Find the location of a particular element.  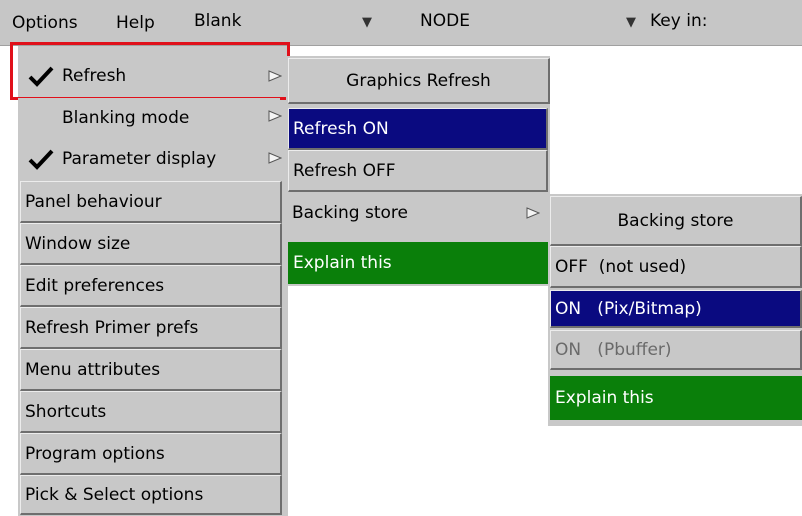

keyin-field-label: Key in: is located at coordinates (679, 21).